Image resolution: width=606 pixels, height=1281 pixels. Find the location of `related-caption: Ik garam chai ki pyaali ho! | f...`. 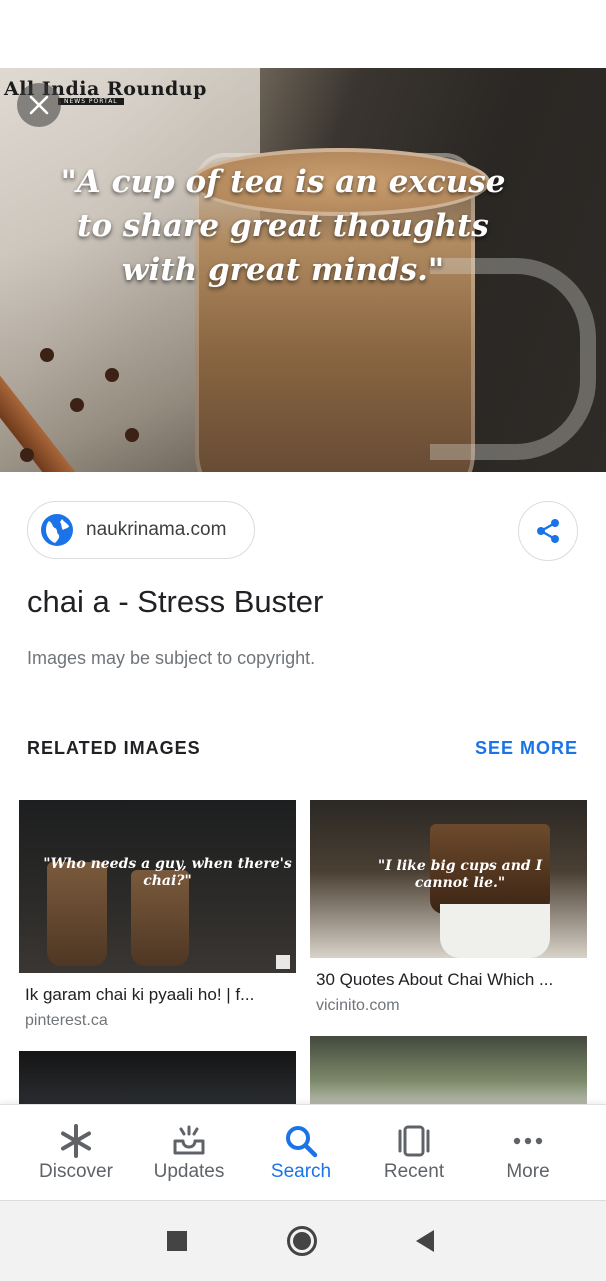

related-caption: Ik garam chai ki pyaali ho! | f... is located at coordinates (139, 995).